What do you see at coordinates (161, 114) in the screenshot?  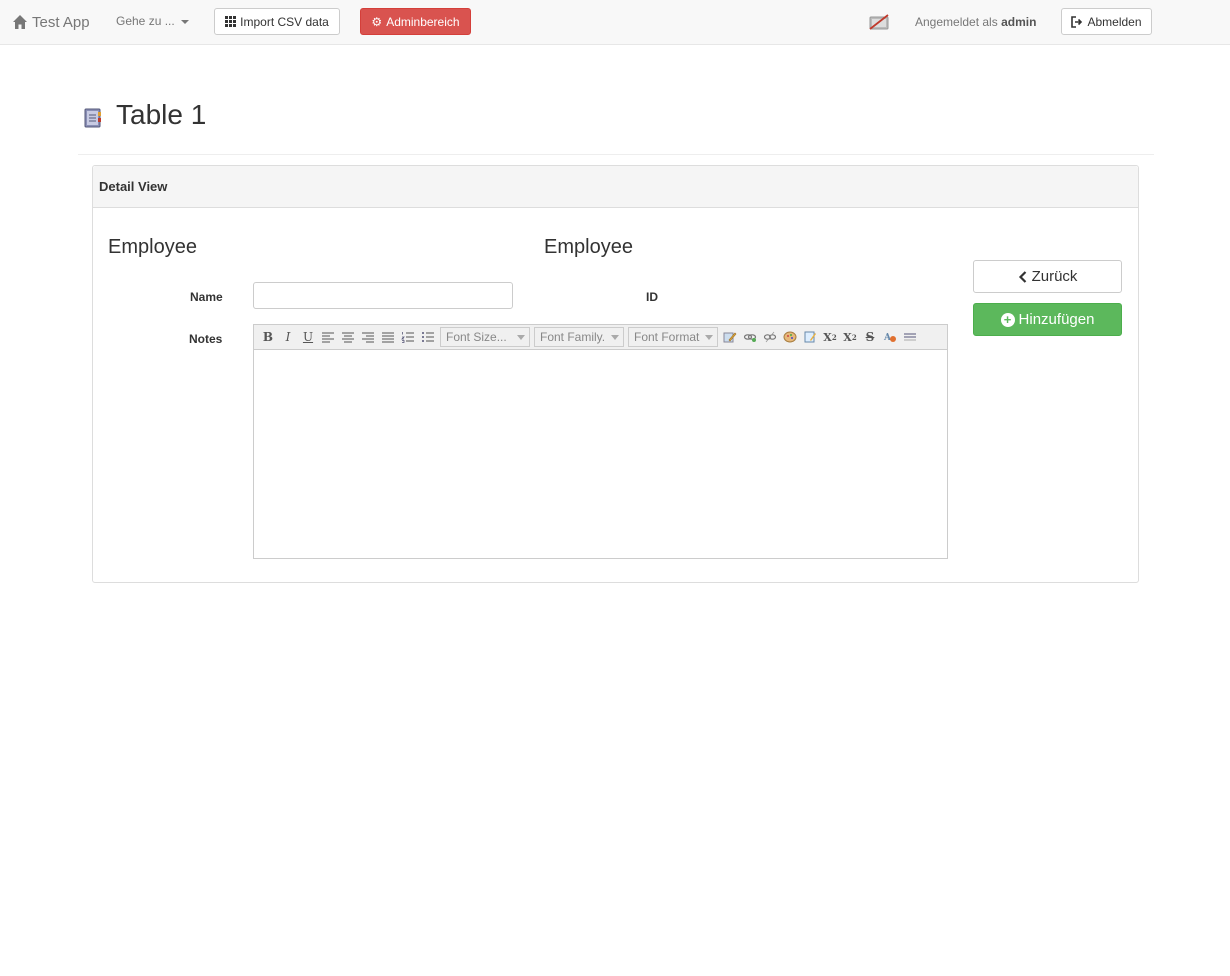 I see `page-title: Table 1` at bounding box center [161, 114].